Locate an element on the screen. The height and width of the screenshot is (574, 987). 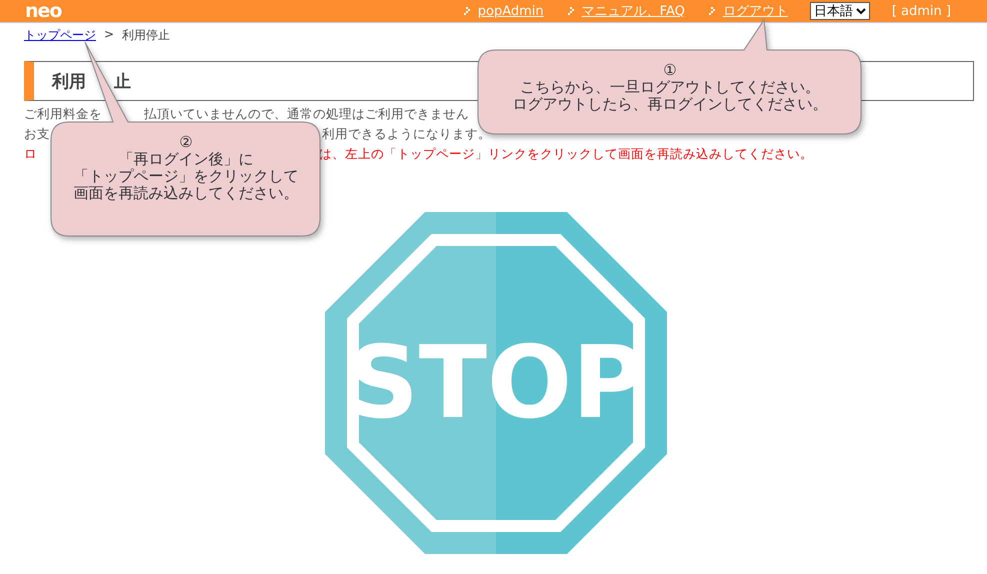
nav-link: マニュアル、FAQ is located at coordinates (633, 11).